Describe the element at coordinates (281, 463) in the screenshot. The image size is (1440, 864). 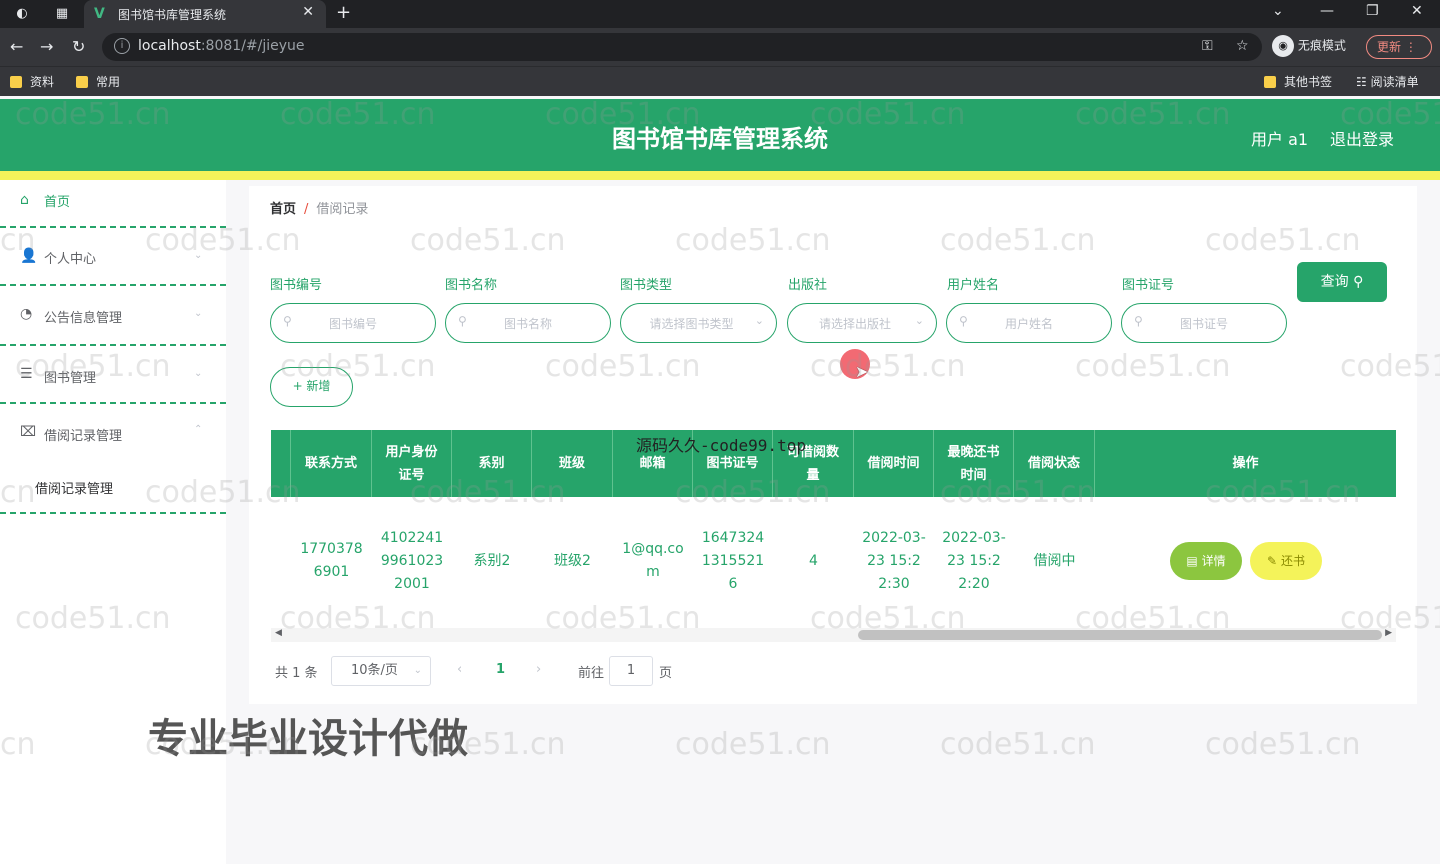
I see `table-header-cell` at that location.